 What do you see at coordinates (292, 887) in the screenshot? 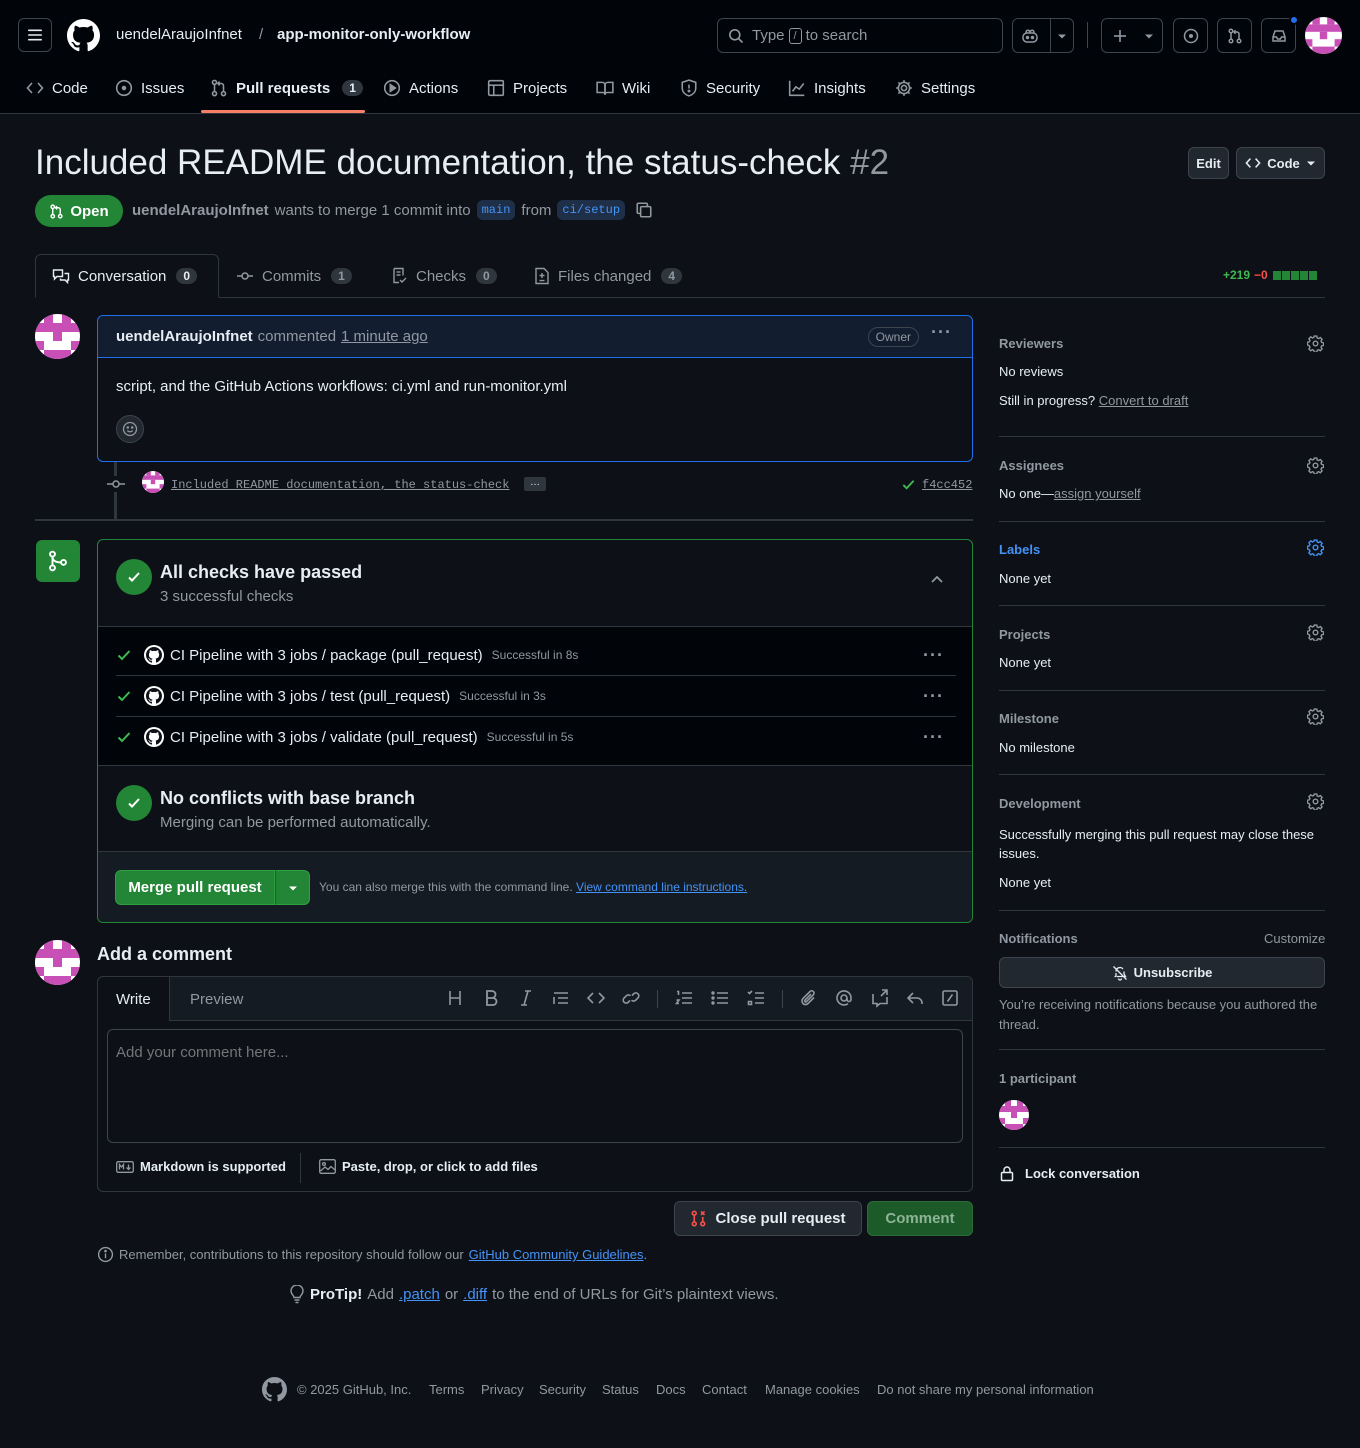
I see `merge-method-dropdown` at bounding box center [292, 887].